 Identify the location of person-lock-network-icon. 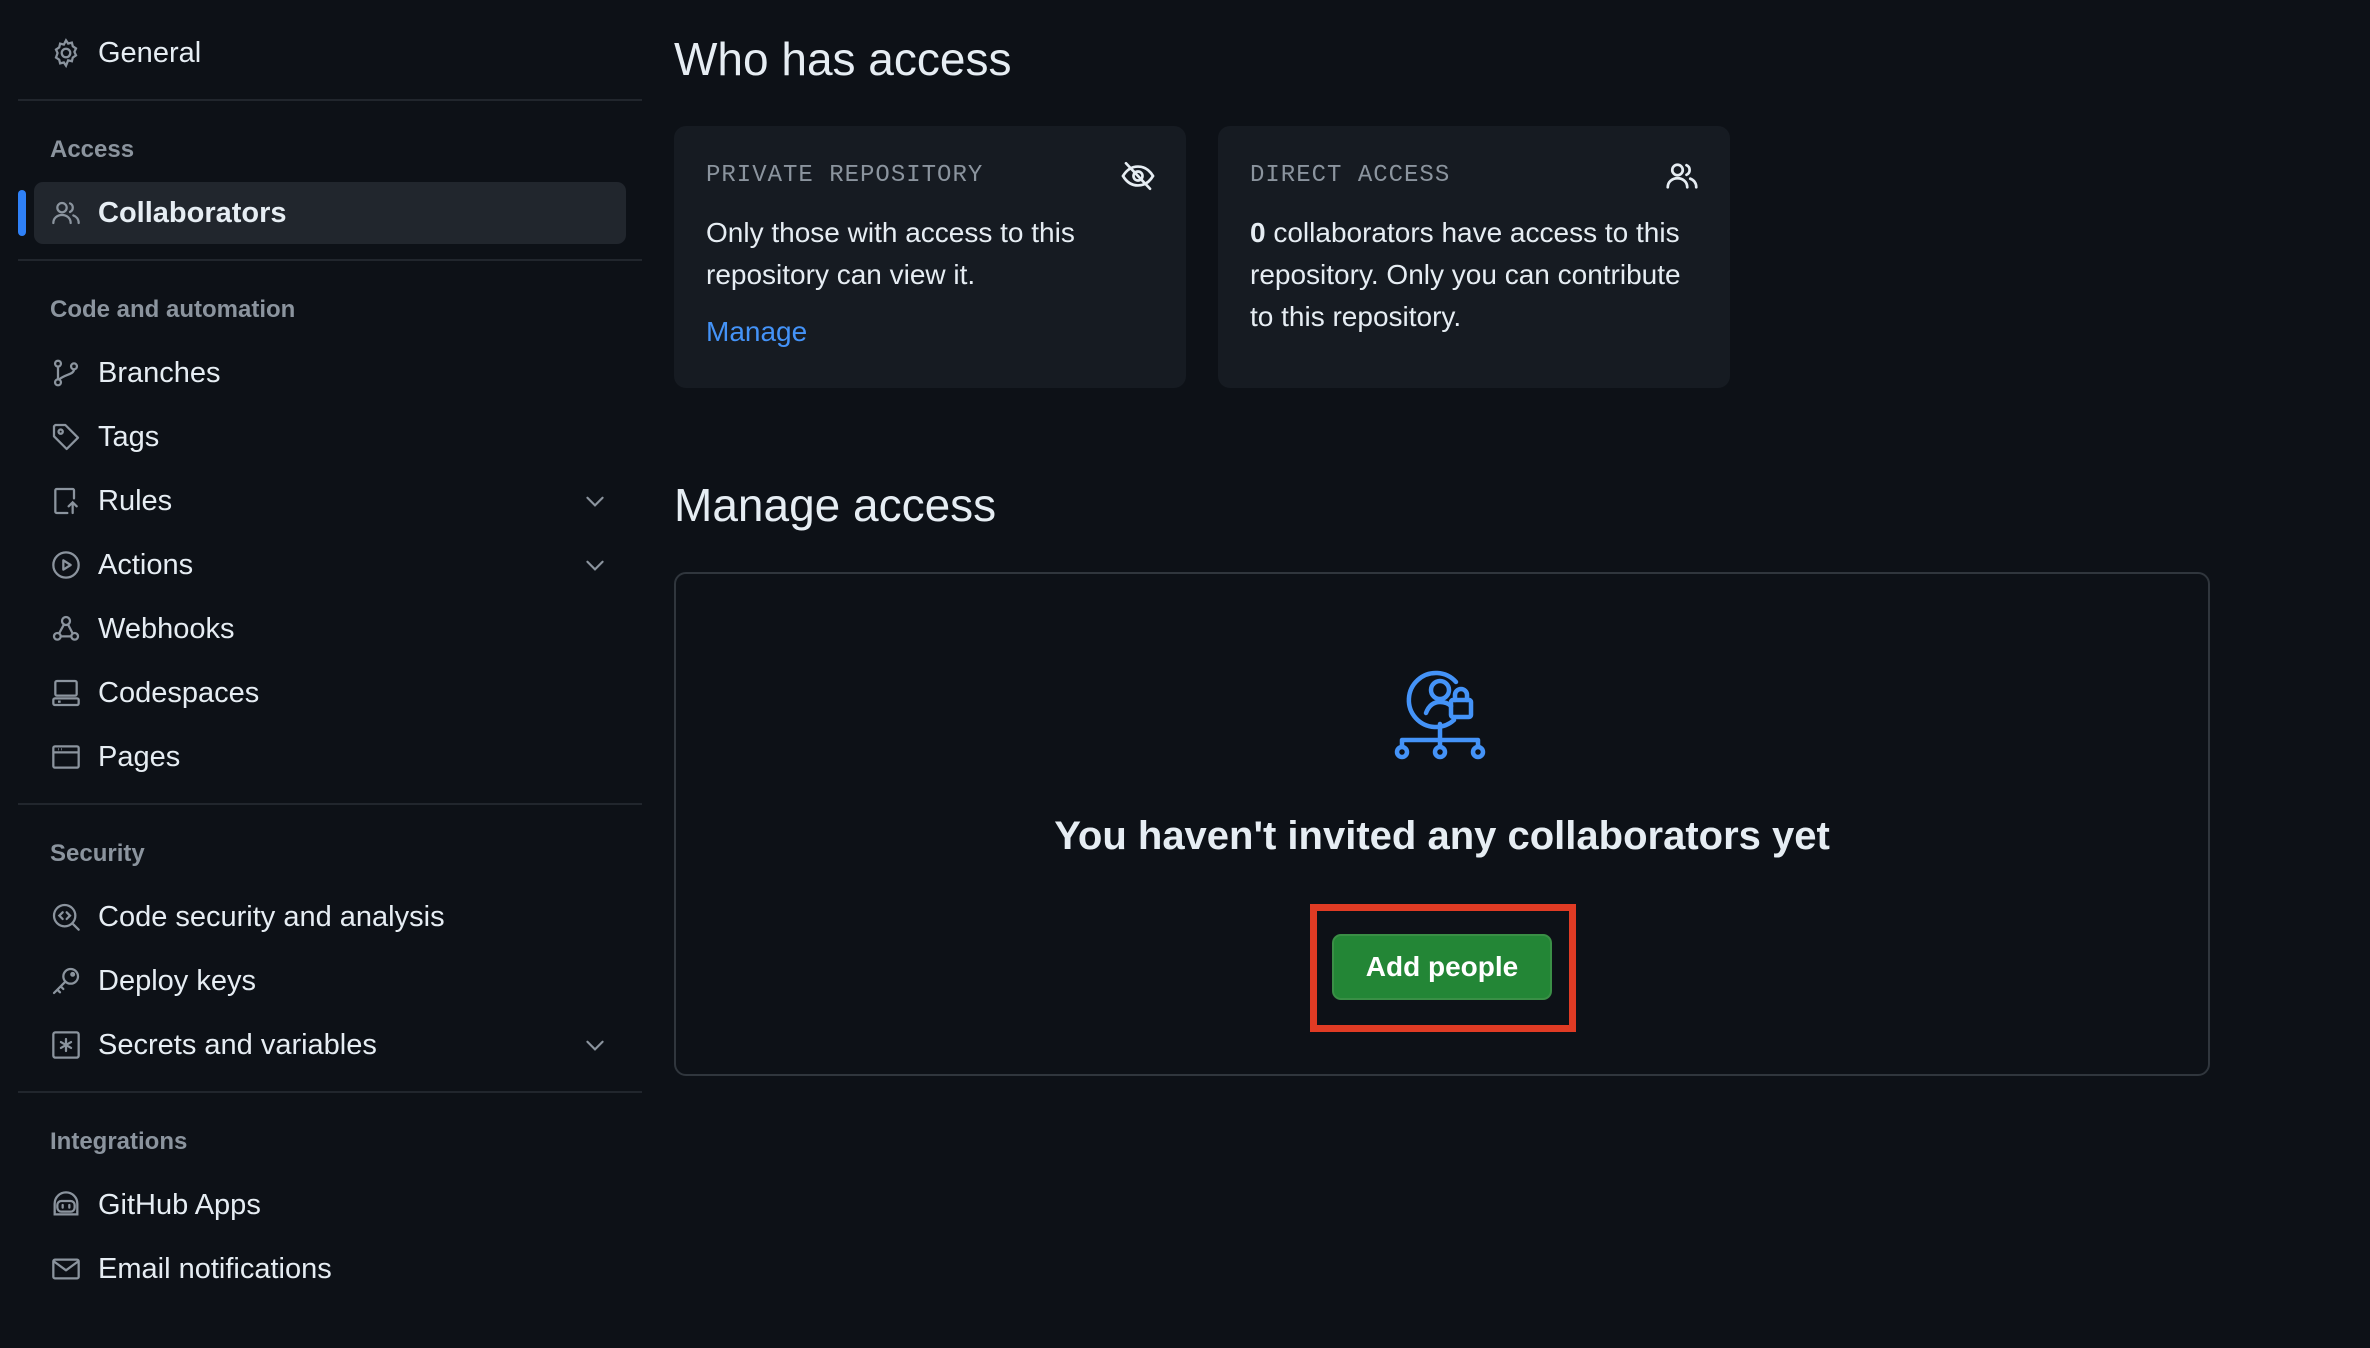
(1442, 712).